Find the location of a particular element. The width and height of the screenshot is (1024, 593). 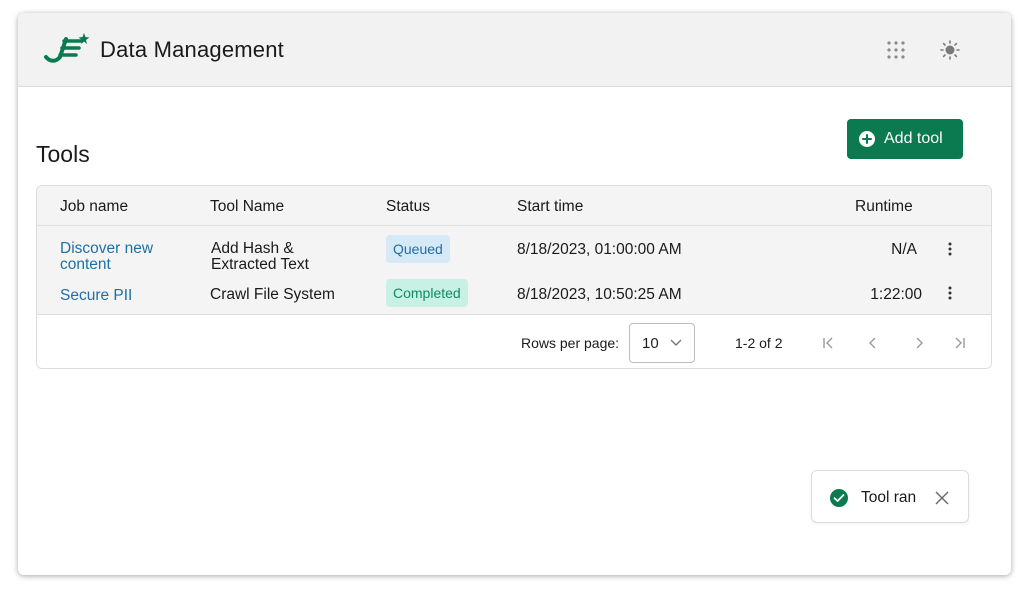

add-tool-button: Add tool is located at coordinates (905, 139).